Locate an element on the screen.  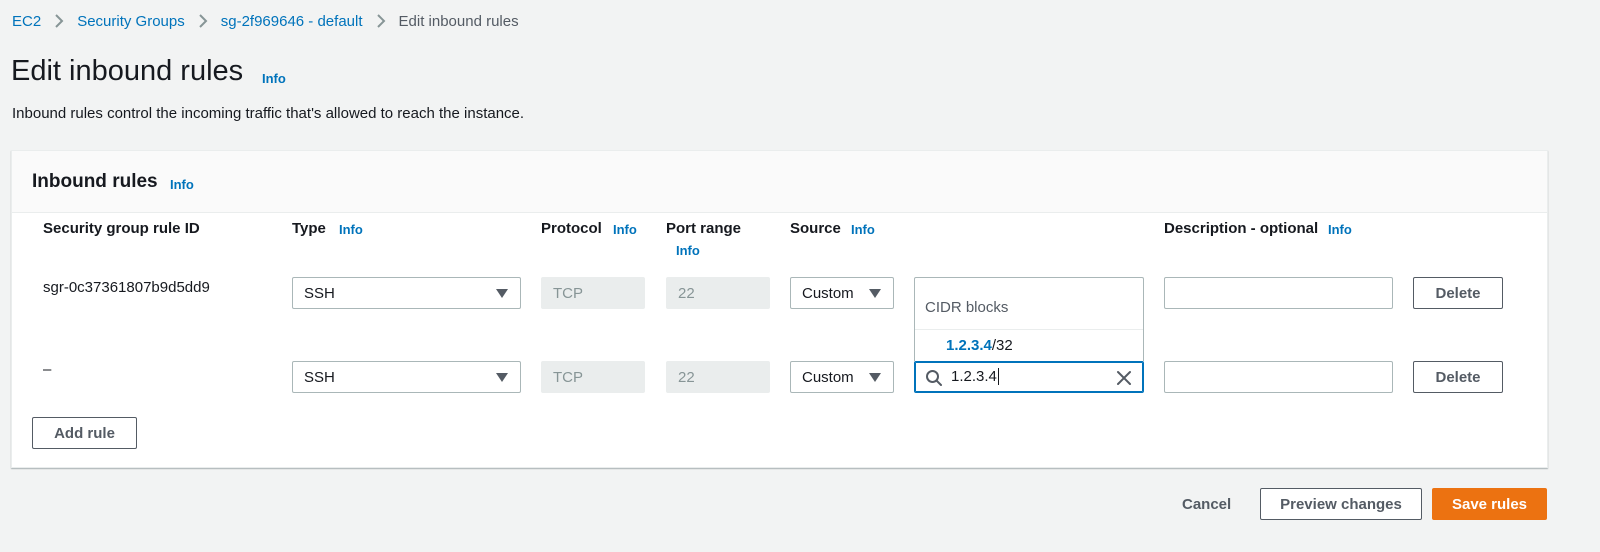
breadcrumb-item-ec2: EC2 is located at coordinates (26, 21).